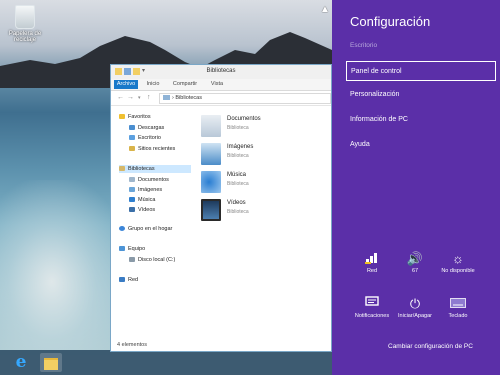 Image resolution: width=500 pixels, height=375 pixels. Describe the element at coordinates (145, 190) in the screenshot. I see `nav-pictures: Imágenes` at that location.